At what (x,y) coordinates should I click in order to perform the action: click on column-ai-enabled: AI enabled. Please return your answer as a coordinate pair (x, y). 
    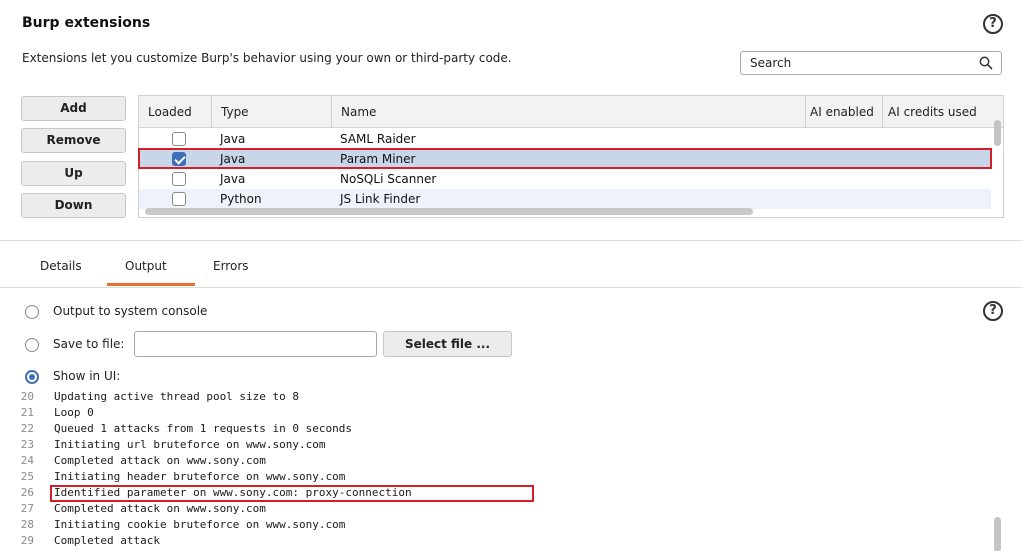
    Looking at the image, I should click on (845, 112).